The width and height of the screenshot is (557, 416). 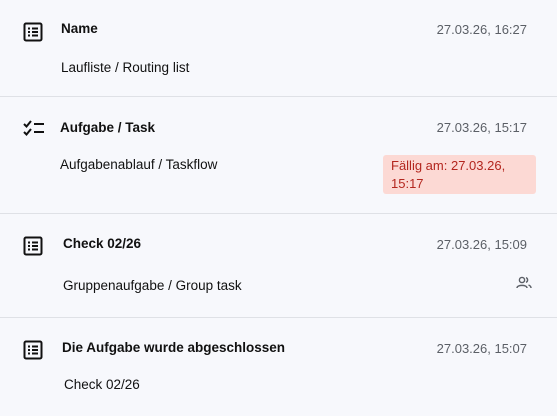 What do you see at coordinates (102, 243) in the screenshot?
I see `item-title: Check 02/26` at bounding box center [102, 243].